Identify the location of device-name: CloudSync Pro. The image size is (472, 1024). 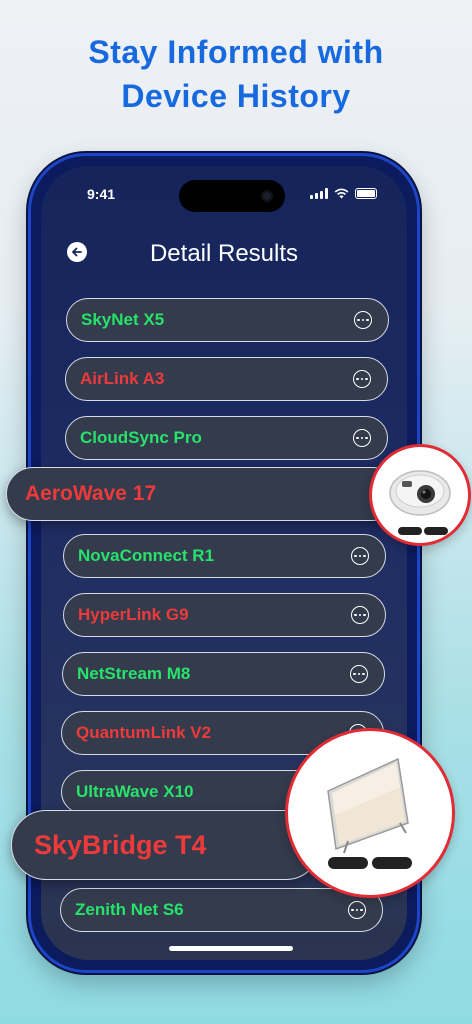
(141, 437).